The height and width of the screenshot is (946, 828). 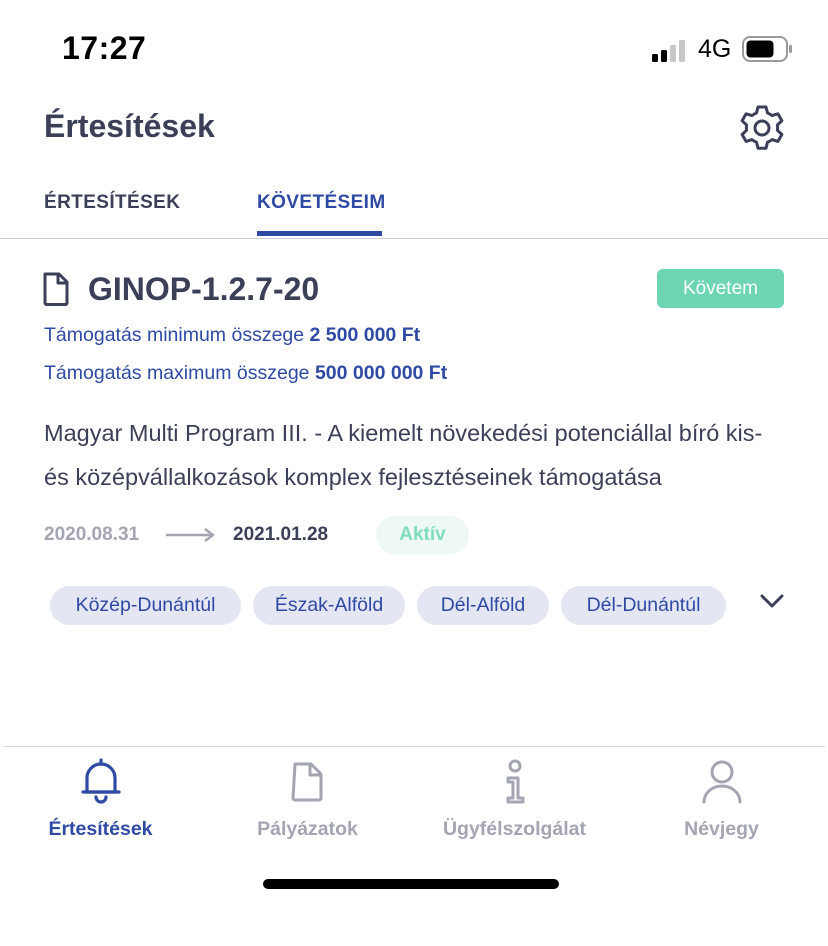 What do you see at coordinates (721, 829) in the screenshot?
I see `nav-label-about: Névjegy` at bounding box center [721, 829].